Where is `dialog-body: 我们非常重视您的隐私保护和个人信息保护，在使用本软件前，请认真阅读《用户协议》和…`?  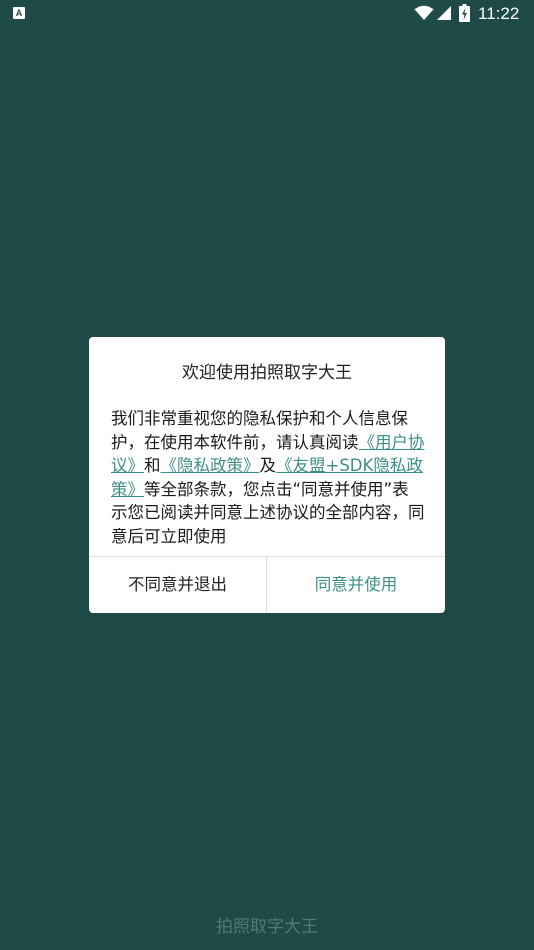 dialog-body: 我们非常重视您的隐私保护和个人信息保护，在使用本软件前，请认真阅读《用户协议》和… is located at coordinates (268, 477).